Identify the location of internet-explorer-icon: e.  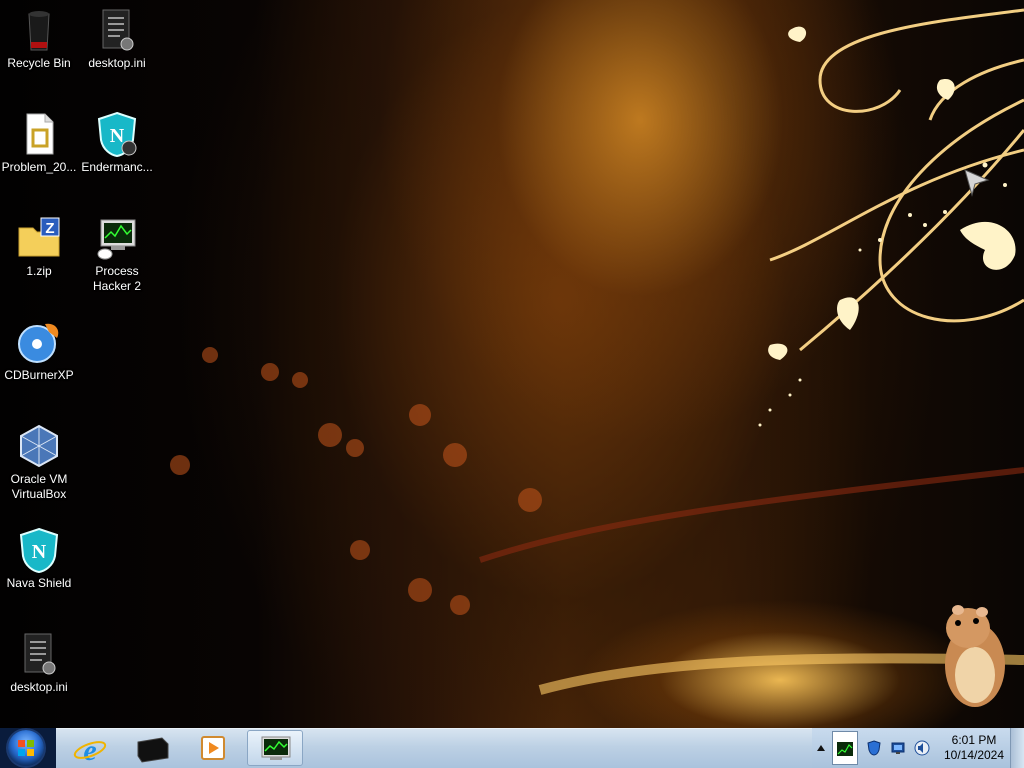
(90, 750).